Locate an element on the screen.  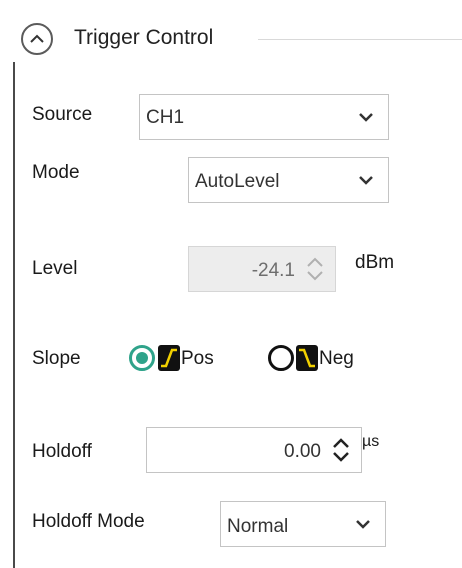
holdoff-input: 0.00 is located at coordinates (254, 450).